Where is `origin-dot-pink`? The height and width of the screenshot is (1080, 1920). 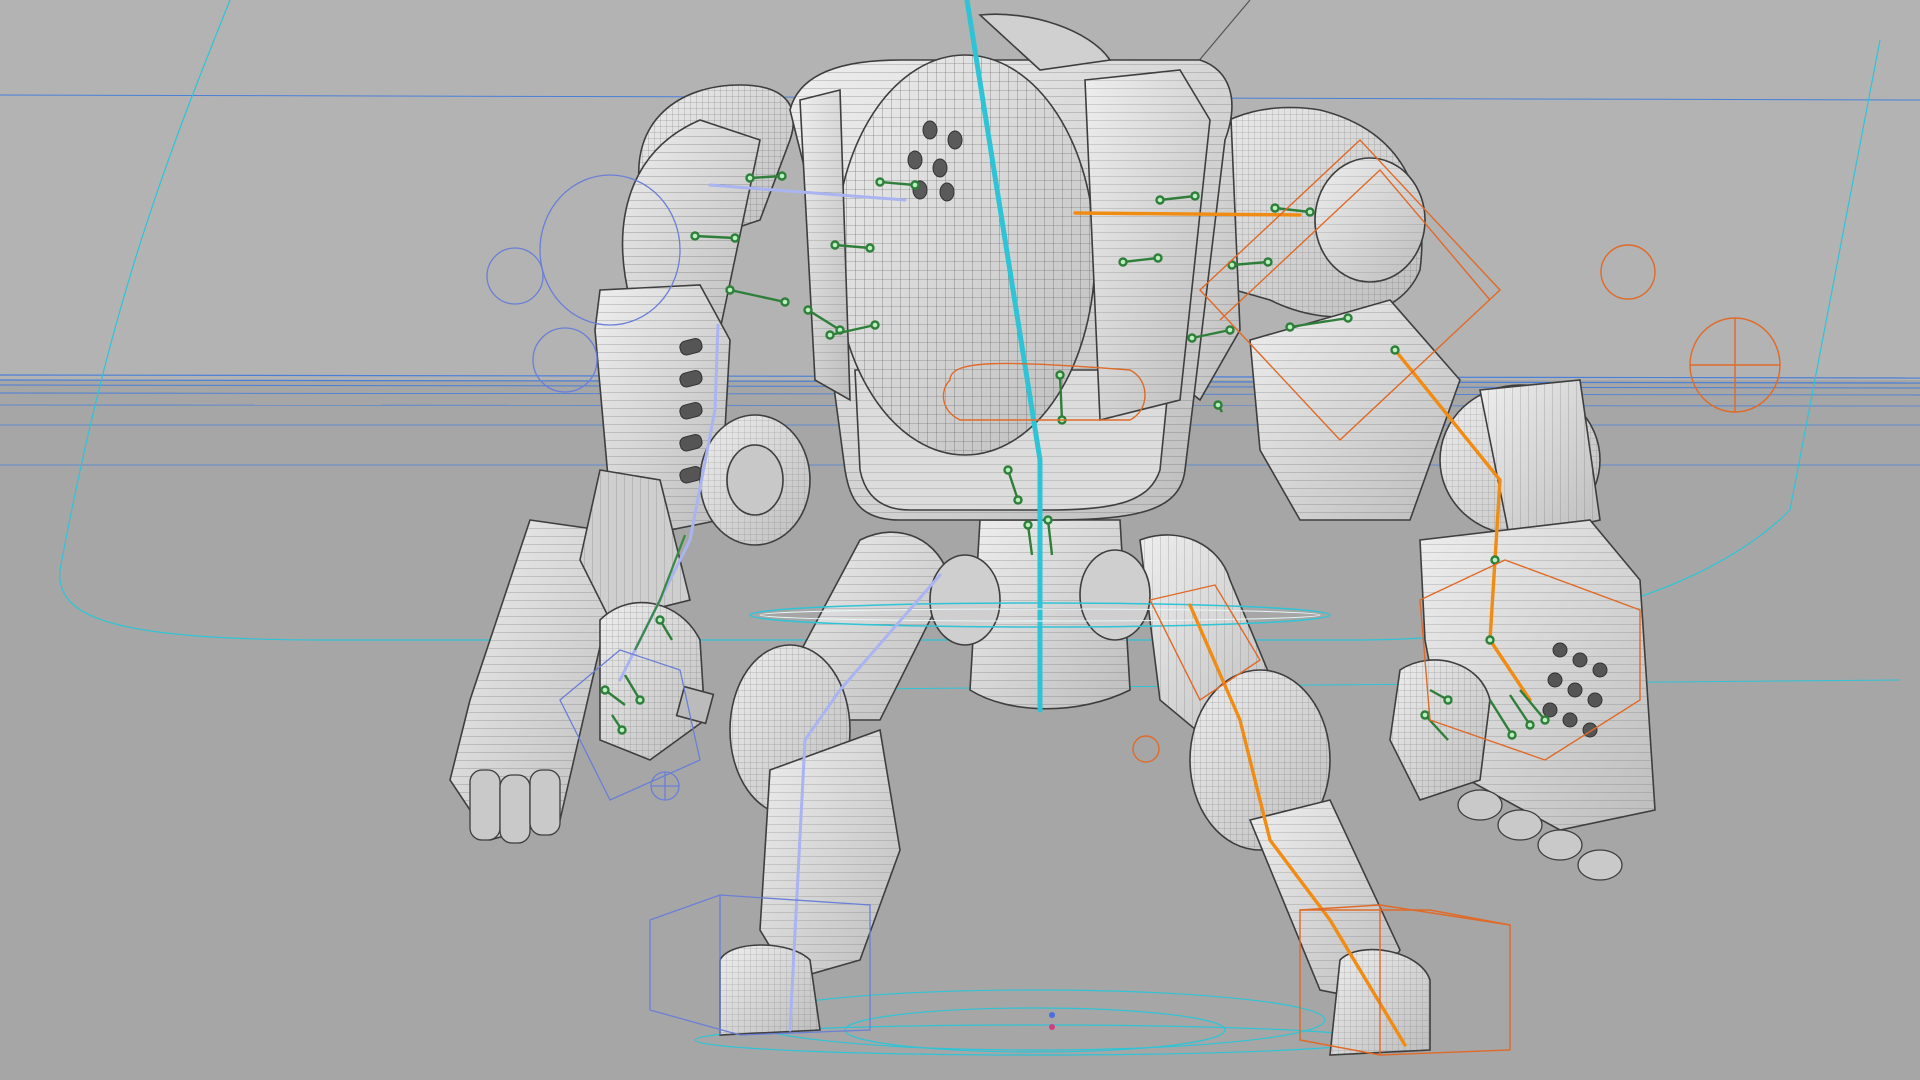
origin-dot-pink is located at coordinates (1052, 1027).